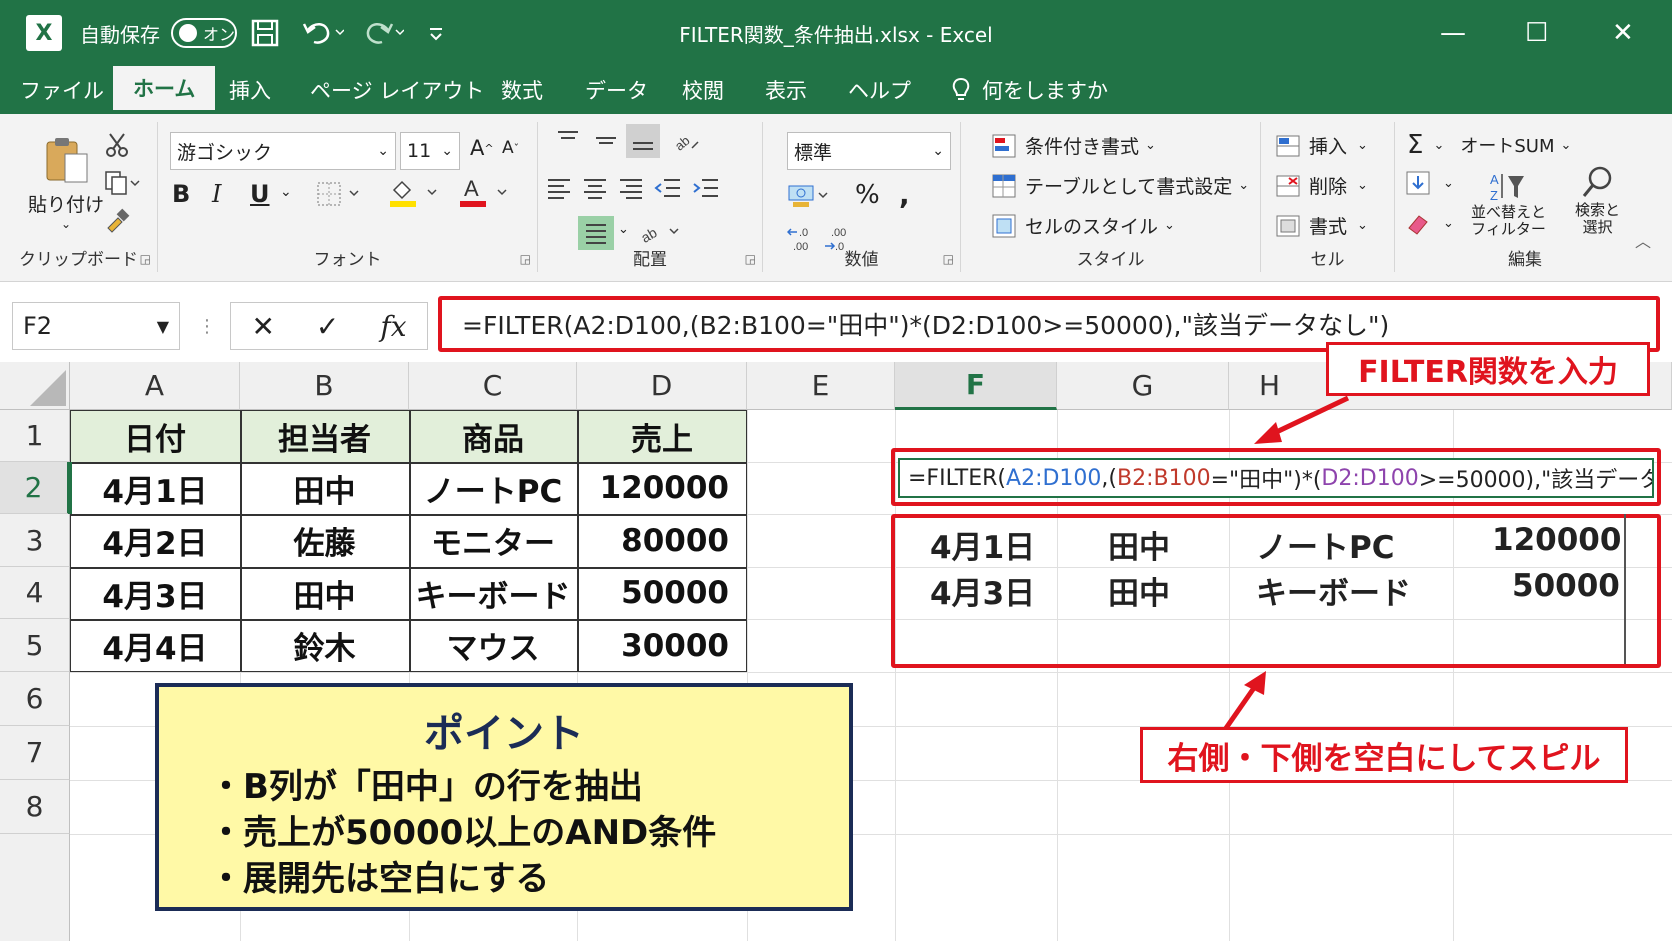 The height and width of the screenshot is (941, 1672). What do you see at coordinates (122, 183) in the screenshot?
I see `copy-icon` at bounding box center [122, 183].